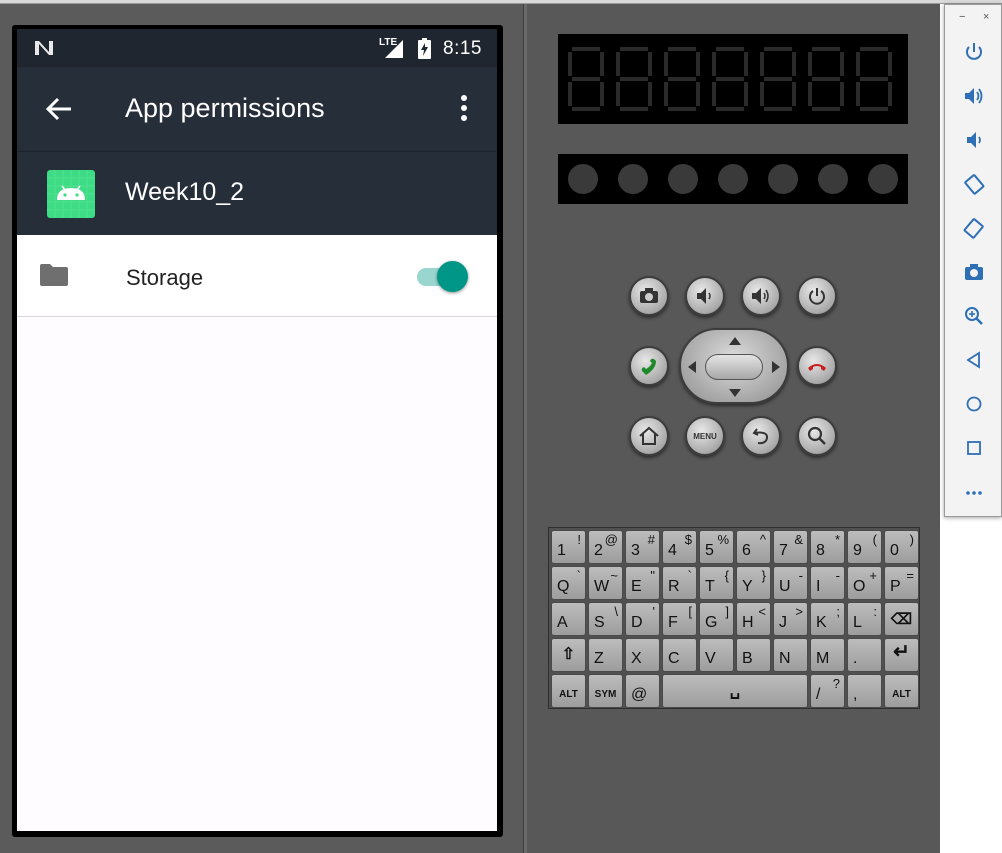  What do you see at coordinates (753, 547) in the screenshot?
I see `key-6: 6 ^` at bounding box center [753, 547].